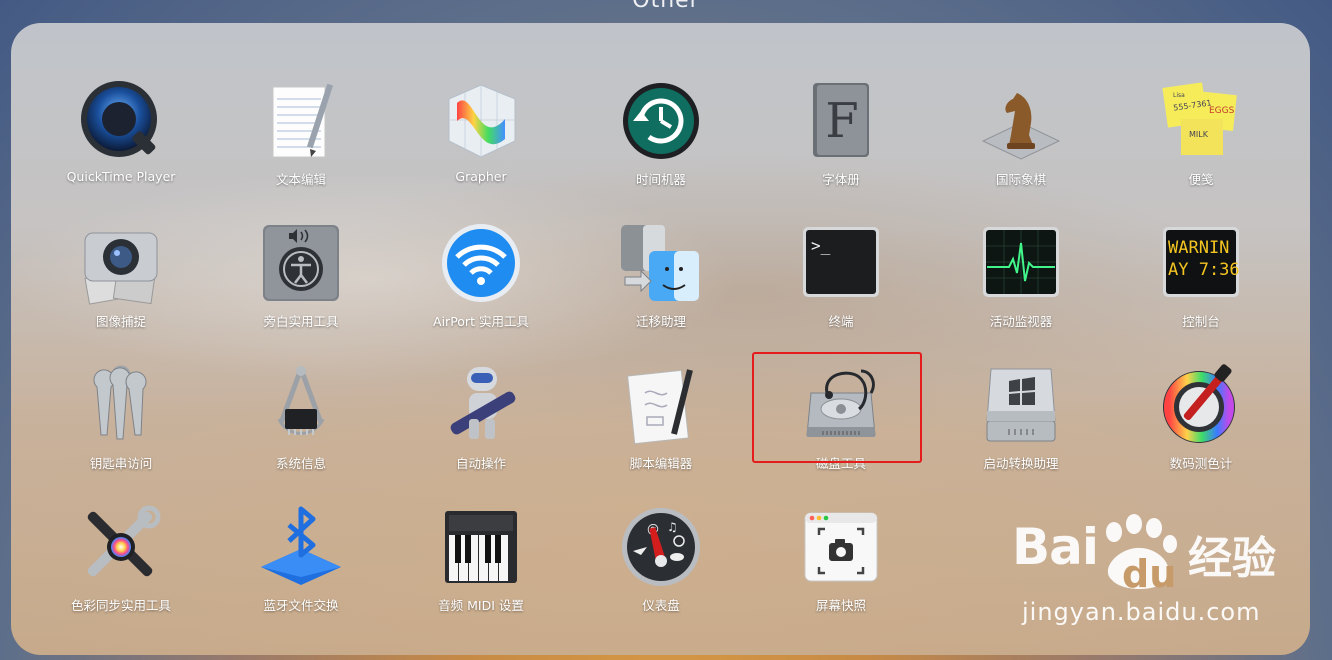 The height and width of the screenshot is (660, 1332). What do you see at coordinates (481, 263) in the screenshot?
I see `airport-icon` at bounding box center [481, 263].